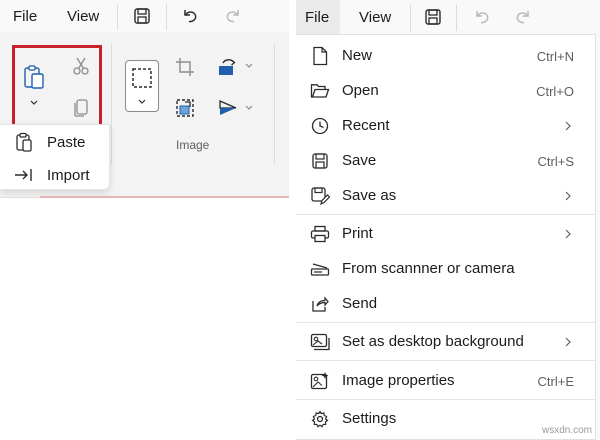 This screenshot has width=600, height=440. I want to click on flip-dropdown-chevron-icon, so click(249, 108).